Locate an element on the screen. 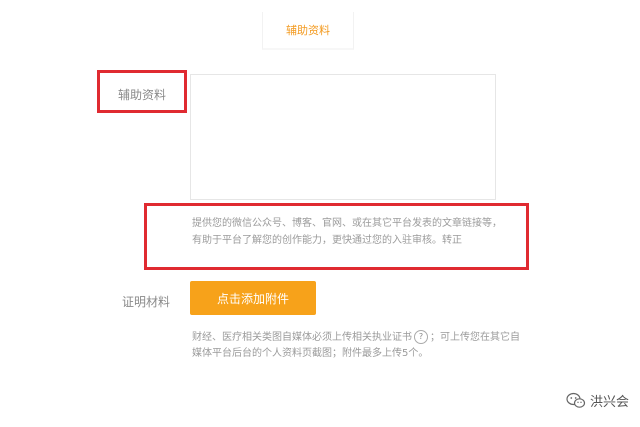 The image size is (640, 427). wechat-icon is located at coordinates (576, 400).